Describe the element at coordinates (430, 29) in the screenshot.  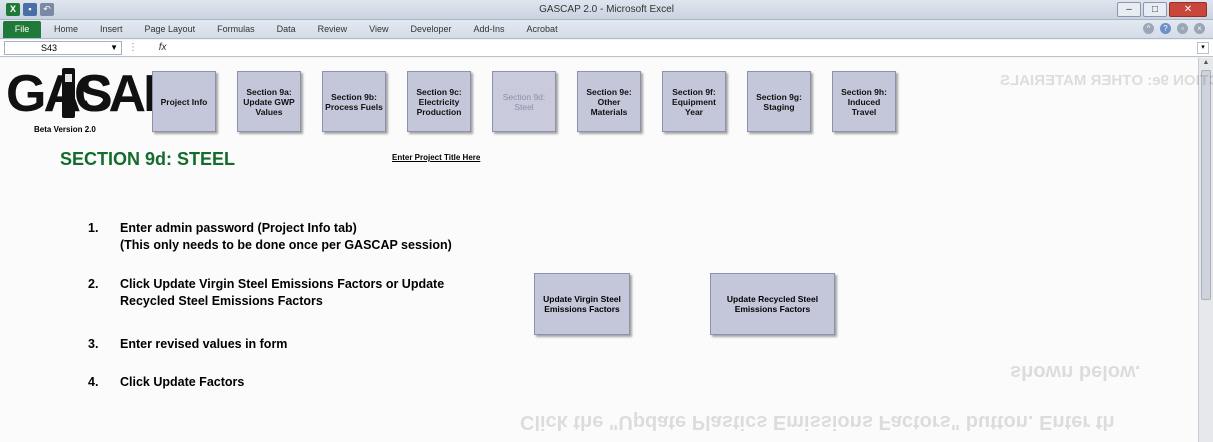
I see `tab-developer: Developer` at that location.